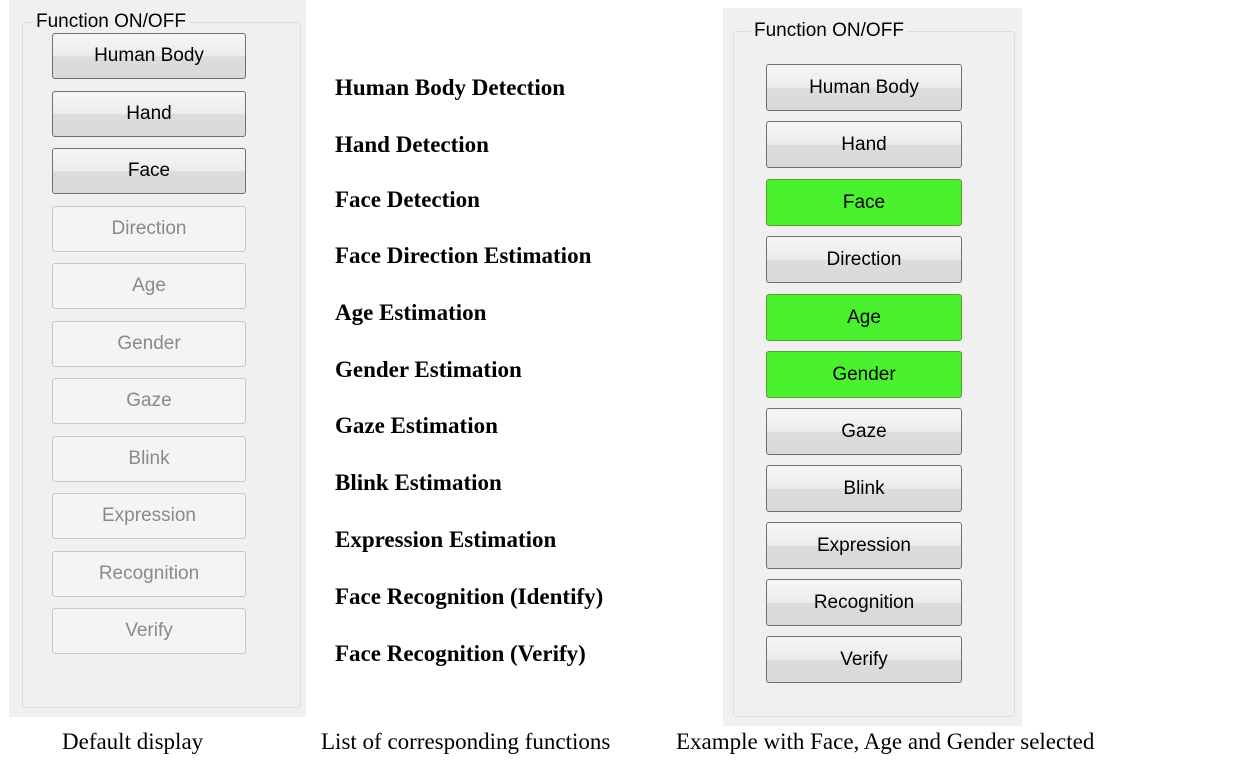  Describe the element at coordinates (446, 539) in the screenshot. I see `function-list-item: Expression Estimation` at that location.